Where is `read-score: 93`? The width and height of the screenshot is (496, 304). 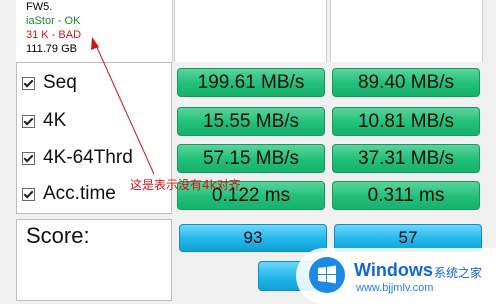
read-score: 93 is located at coordinates (253, 238).